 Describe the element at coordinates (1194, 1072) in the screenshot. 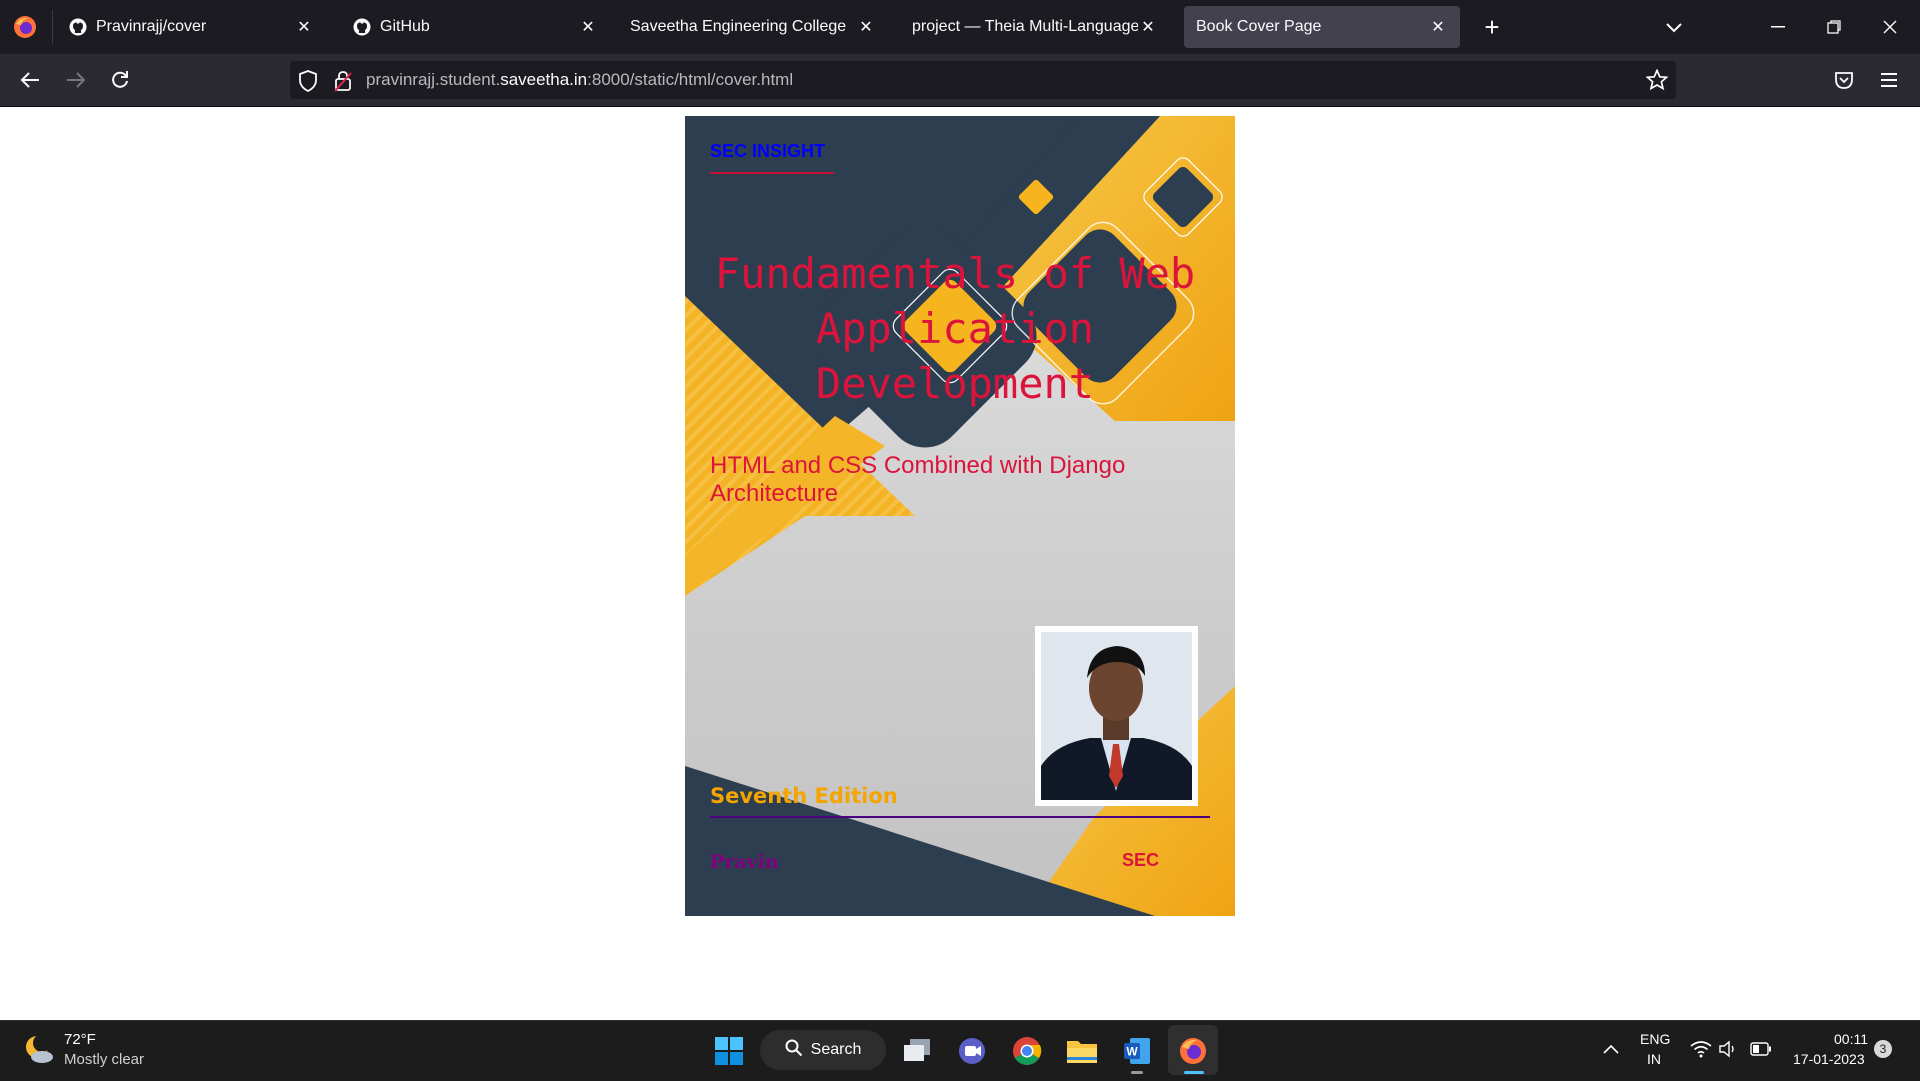

I see `active-indicator` at that location.